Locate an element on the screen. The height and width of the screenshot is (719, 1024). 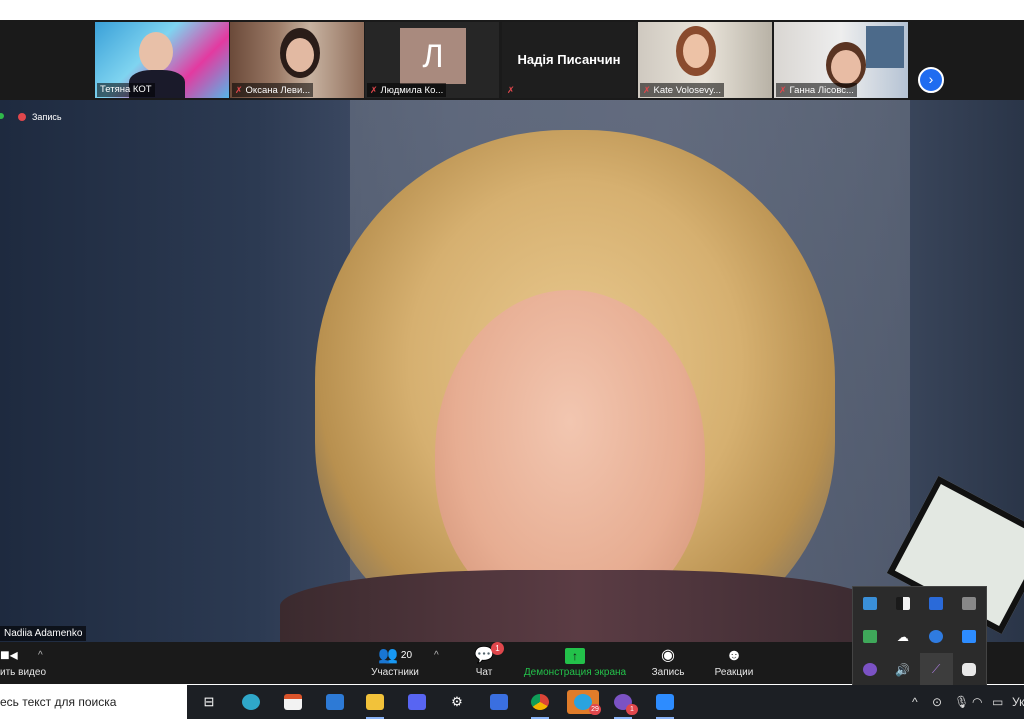
record-button: ◉ Запись is located at coordinates (668, 662).